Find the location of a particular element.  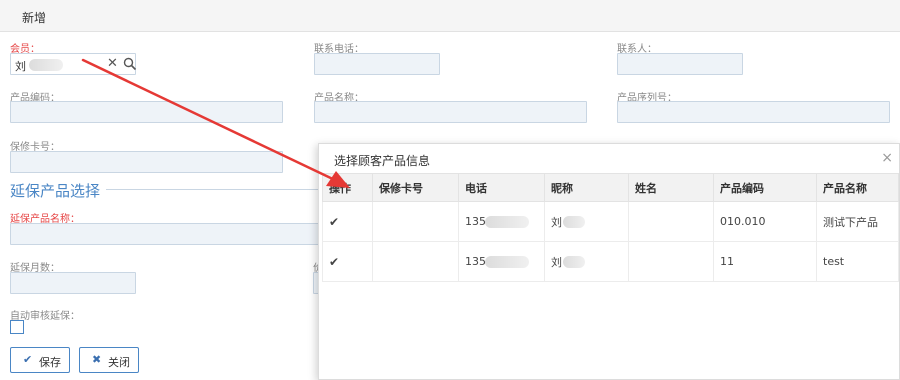

cell-product: test is located at coordinates (857, 261).